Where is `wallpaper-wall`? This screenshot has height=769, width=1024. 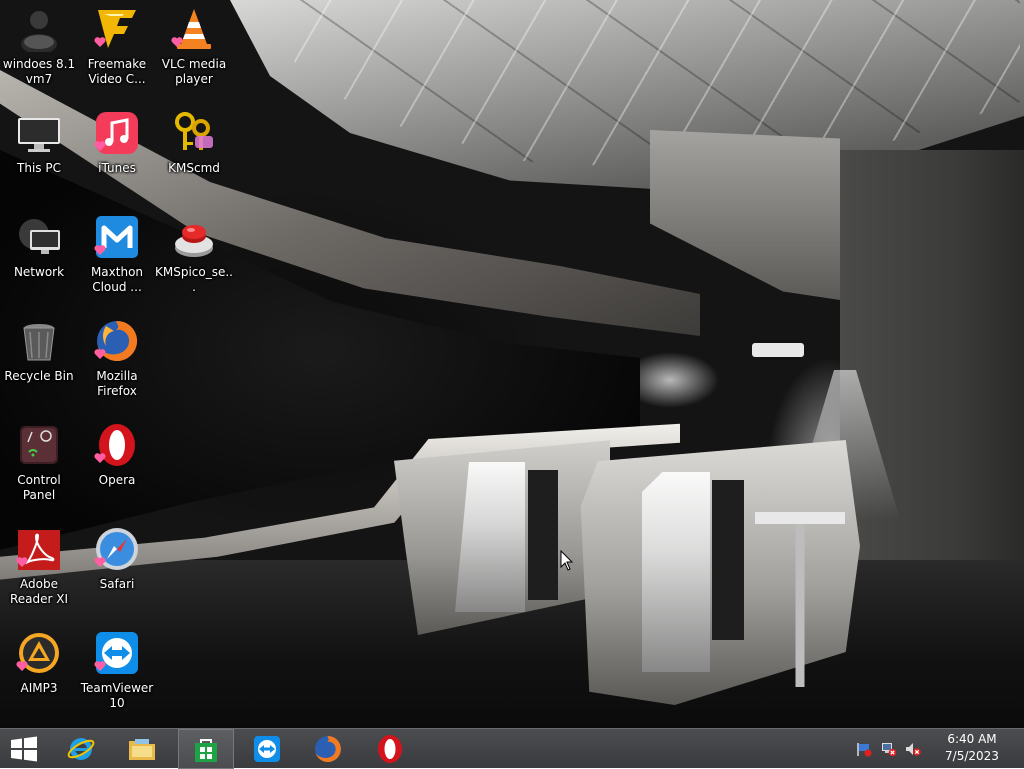 wallpaper-wall is located at coordinates (932, 370).